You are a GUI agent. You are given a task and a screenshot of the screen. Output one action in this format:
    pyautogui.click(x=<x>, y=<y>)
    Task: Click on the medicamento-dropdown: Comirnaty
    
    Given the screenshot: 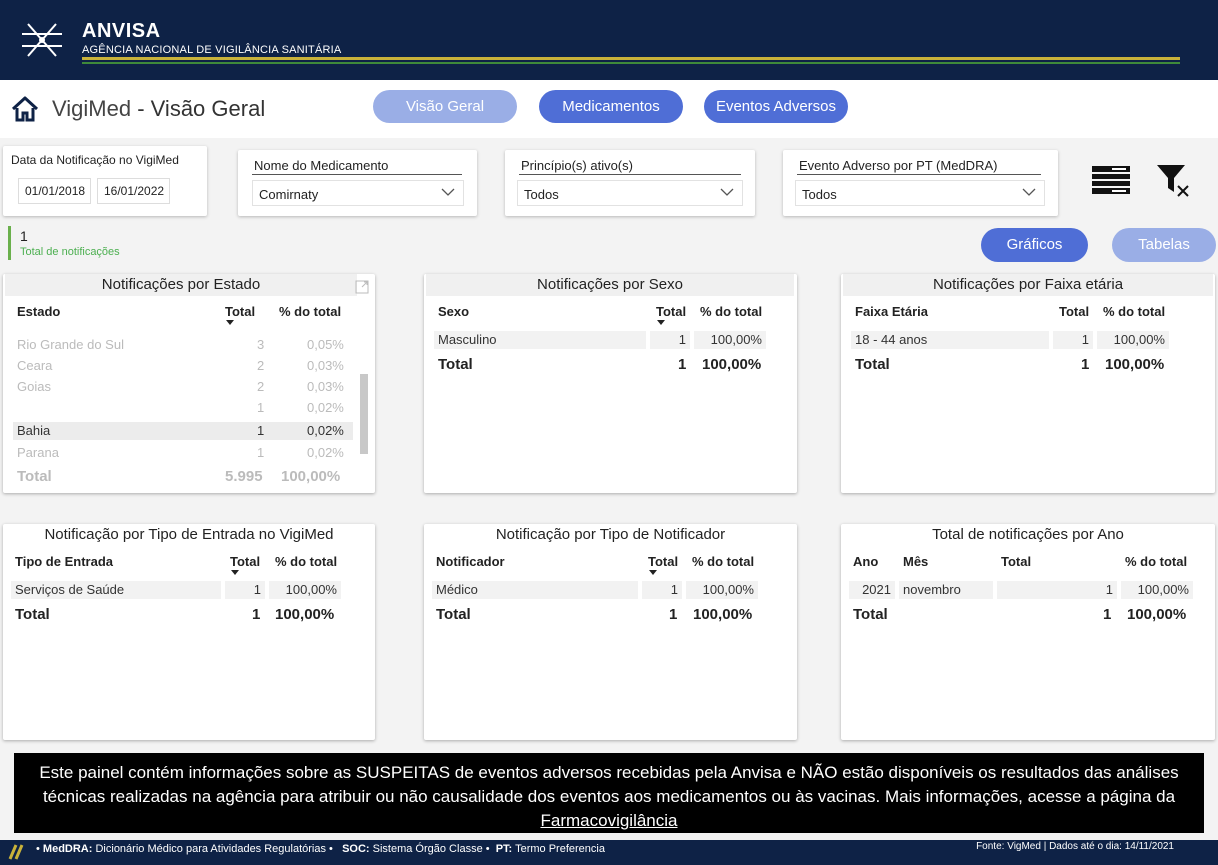 What is the action you would take?
    pyautogui.click(x=358, y=193)
    